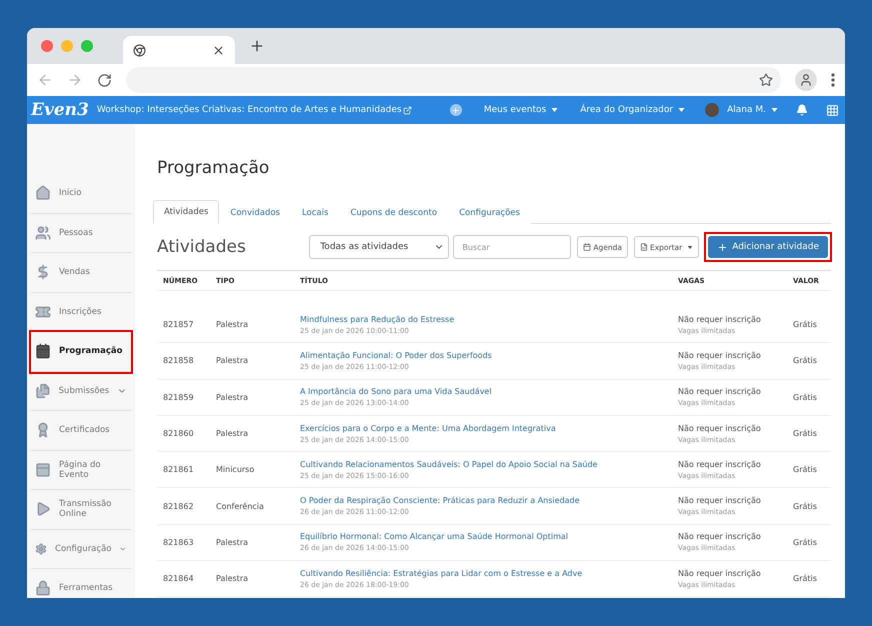 Image resolution: width=872 pixels, height=626 pixels. I want to click on sidebar-item: Início, so click(81, 194).